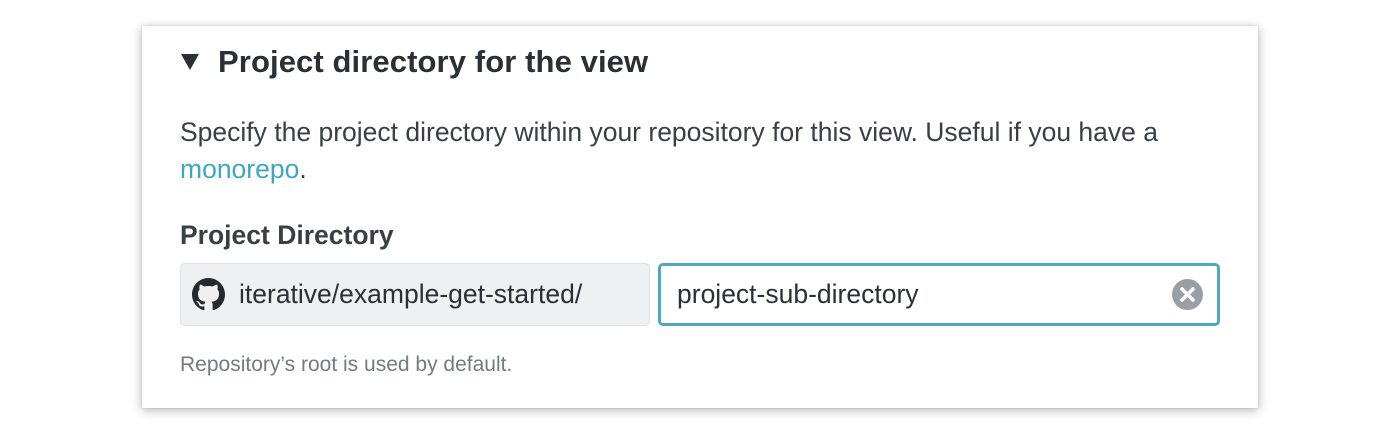 The width and height of the screenshot is (1400, 434). What do you see at coordinates (287, 235) in the screenshot?
I see `field-label: Project Directory` at bounding box center [287, 235].